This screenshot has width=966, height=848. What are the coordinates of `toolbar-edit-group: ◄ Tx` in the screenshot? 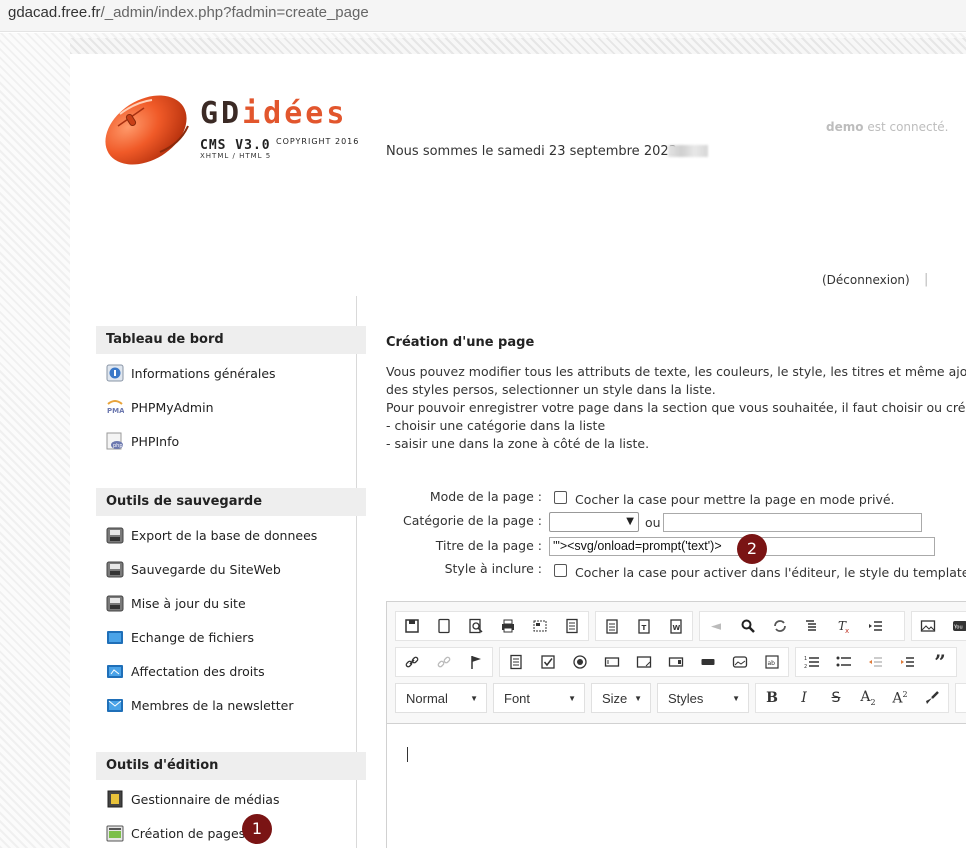 It's located at (802, 626).